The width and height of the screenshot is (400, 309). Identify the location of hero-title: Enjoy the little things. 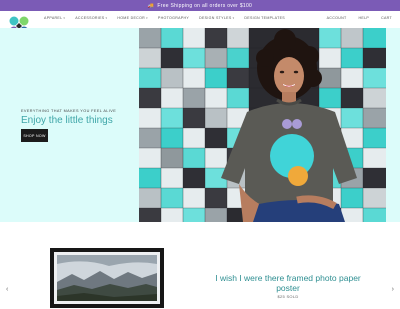
(67, 120).